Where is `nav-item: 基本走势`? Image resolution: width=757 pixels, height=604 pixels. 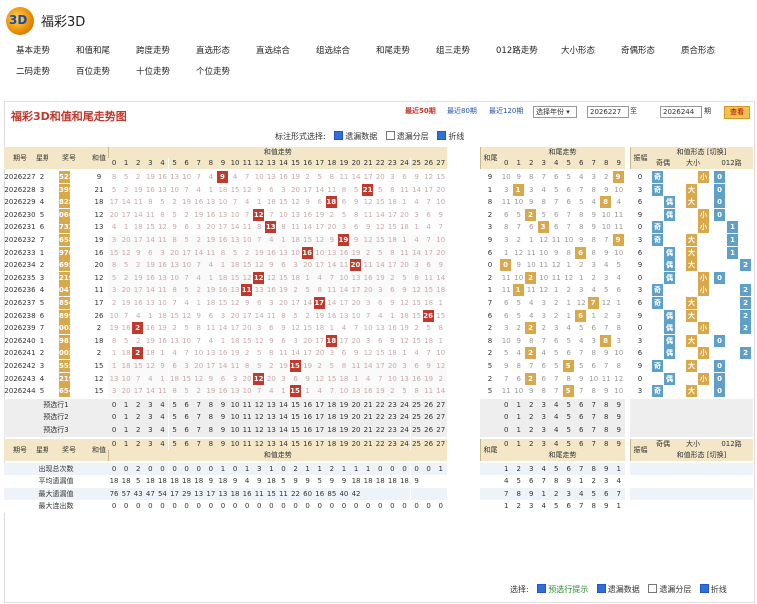 nav-item: 基本走势 is located at coordinates (33, 50).